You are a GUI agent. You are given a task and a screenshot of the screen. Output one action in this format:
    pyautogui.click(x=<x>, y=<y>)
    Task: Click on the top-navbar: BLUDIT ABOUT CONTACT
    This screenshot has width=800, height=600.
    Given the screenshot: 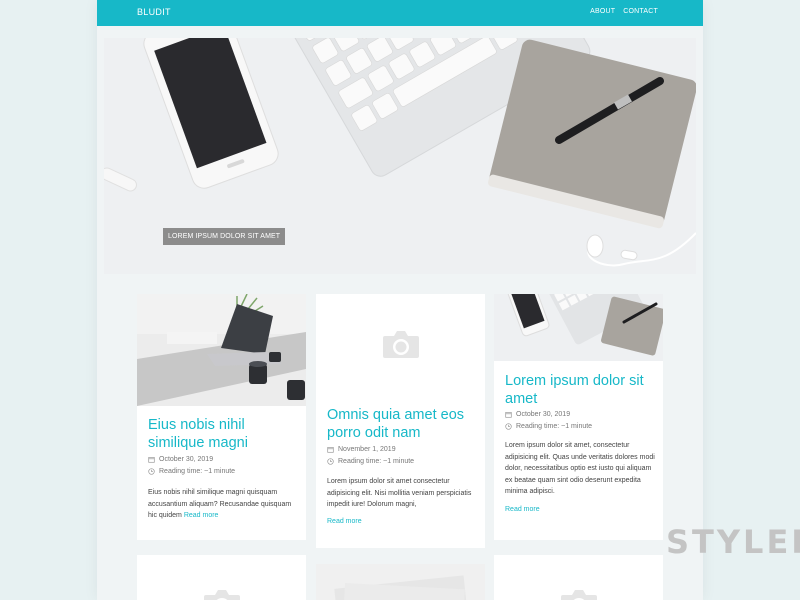 What is the action you would take?
    pyautogui.click(x=400, y=13)
    